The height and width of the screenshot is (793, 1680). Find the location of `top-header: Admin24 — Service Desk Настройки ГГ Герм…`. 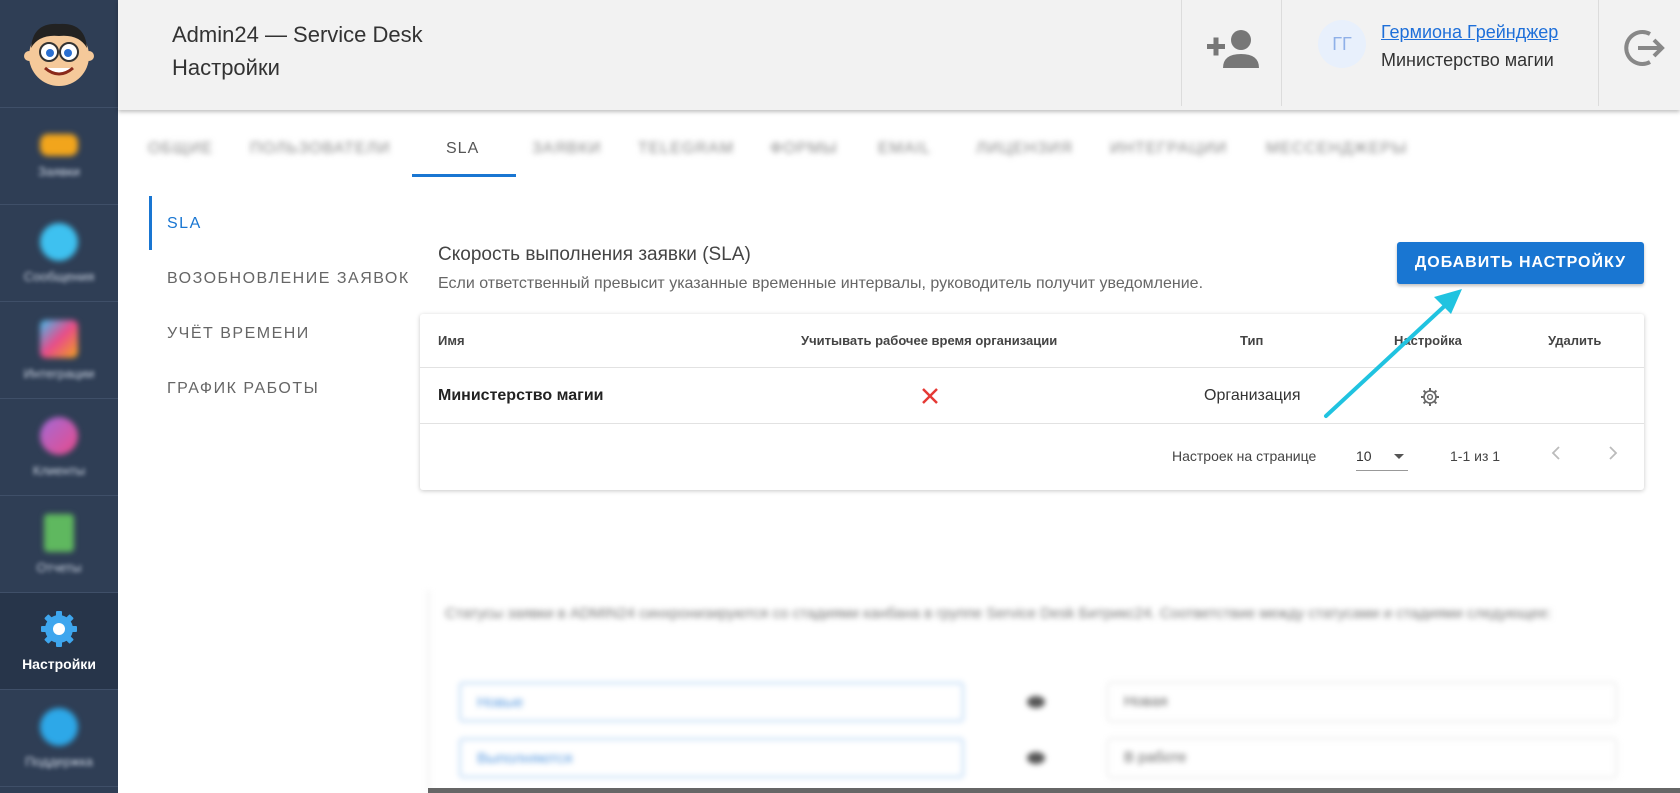

top-header: Admin24 — Service Desk Настройки ГГ Герм… is located at coordinates (899, 55).